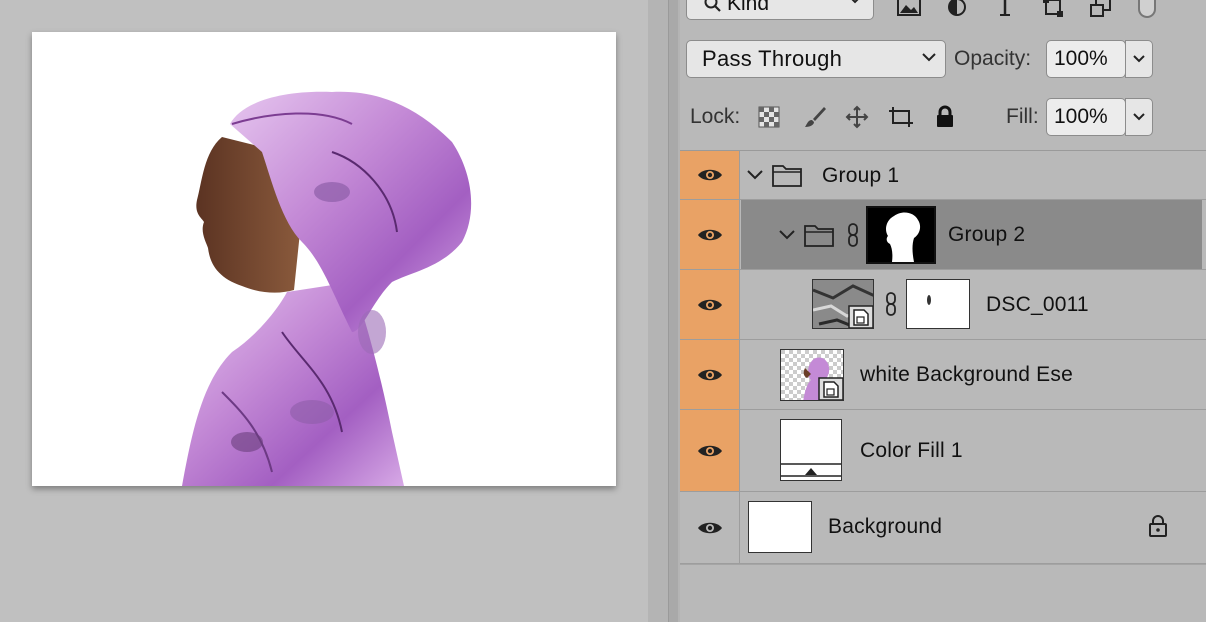 The image size is (1206, 622). Describe the element at coordinates (929, 300) in the screenshot. I see `mask-stroke-icon` at that location.